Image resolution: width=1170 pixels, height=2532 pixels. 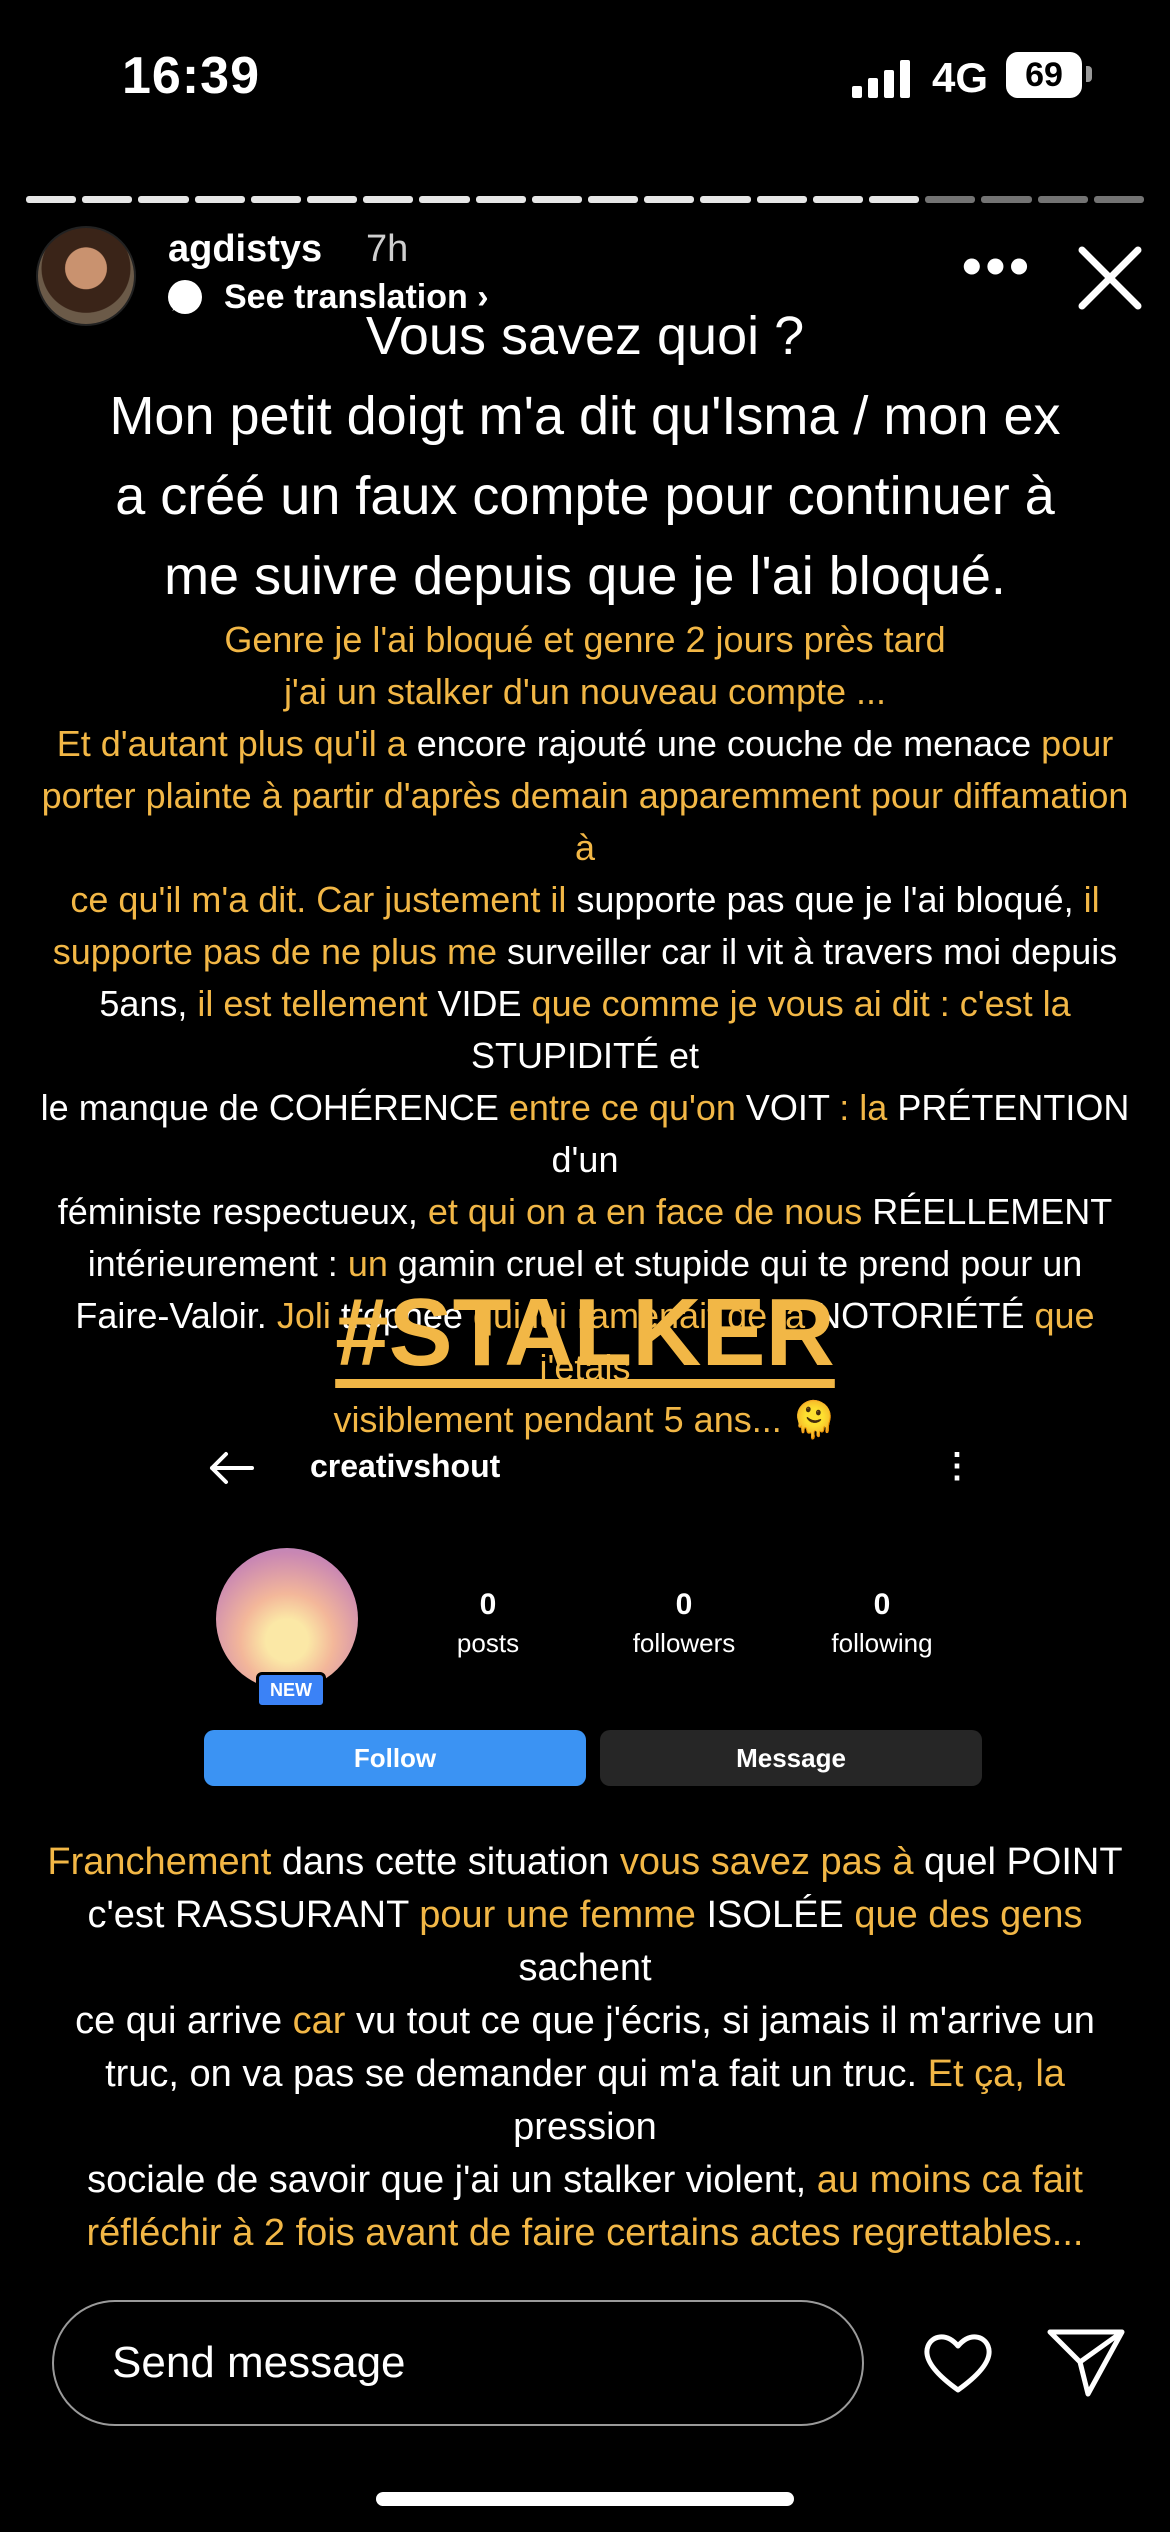 I want to click on send-icon, so click(x=1086, y=2362).